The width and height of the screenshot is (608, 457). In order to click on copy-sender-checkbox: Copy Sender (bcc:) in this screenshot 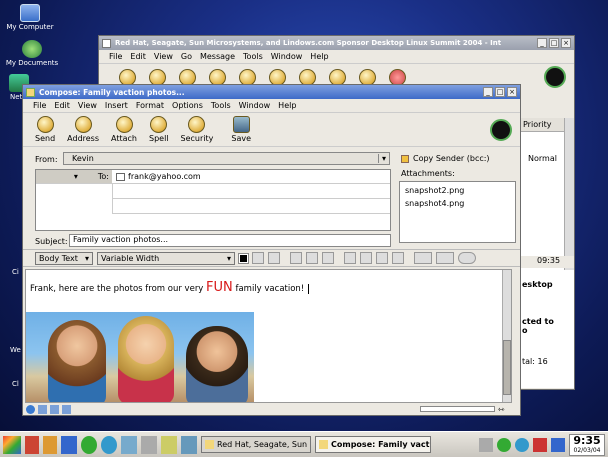, I will do `click(445, 158)`.